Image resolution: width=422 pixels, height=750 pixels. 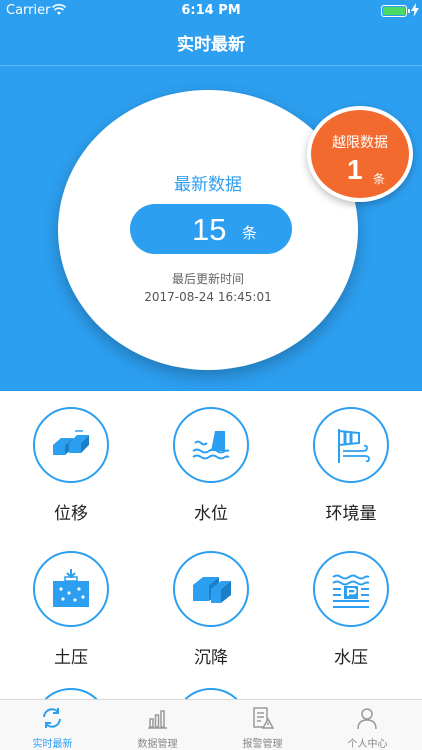 I want to click on over-limit-badge: 越限数据 1 条, so click(x=360, y=154).